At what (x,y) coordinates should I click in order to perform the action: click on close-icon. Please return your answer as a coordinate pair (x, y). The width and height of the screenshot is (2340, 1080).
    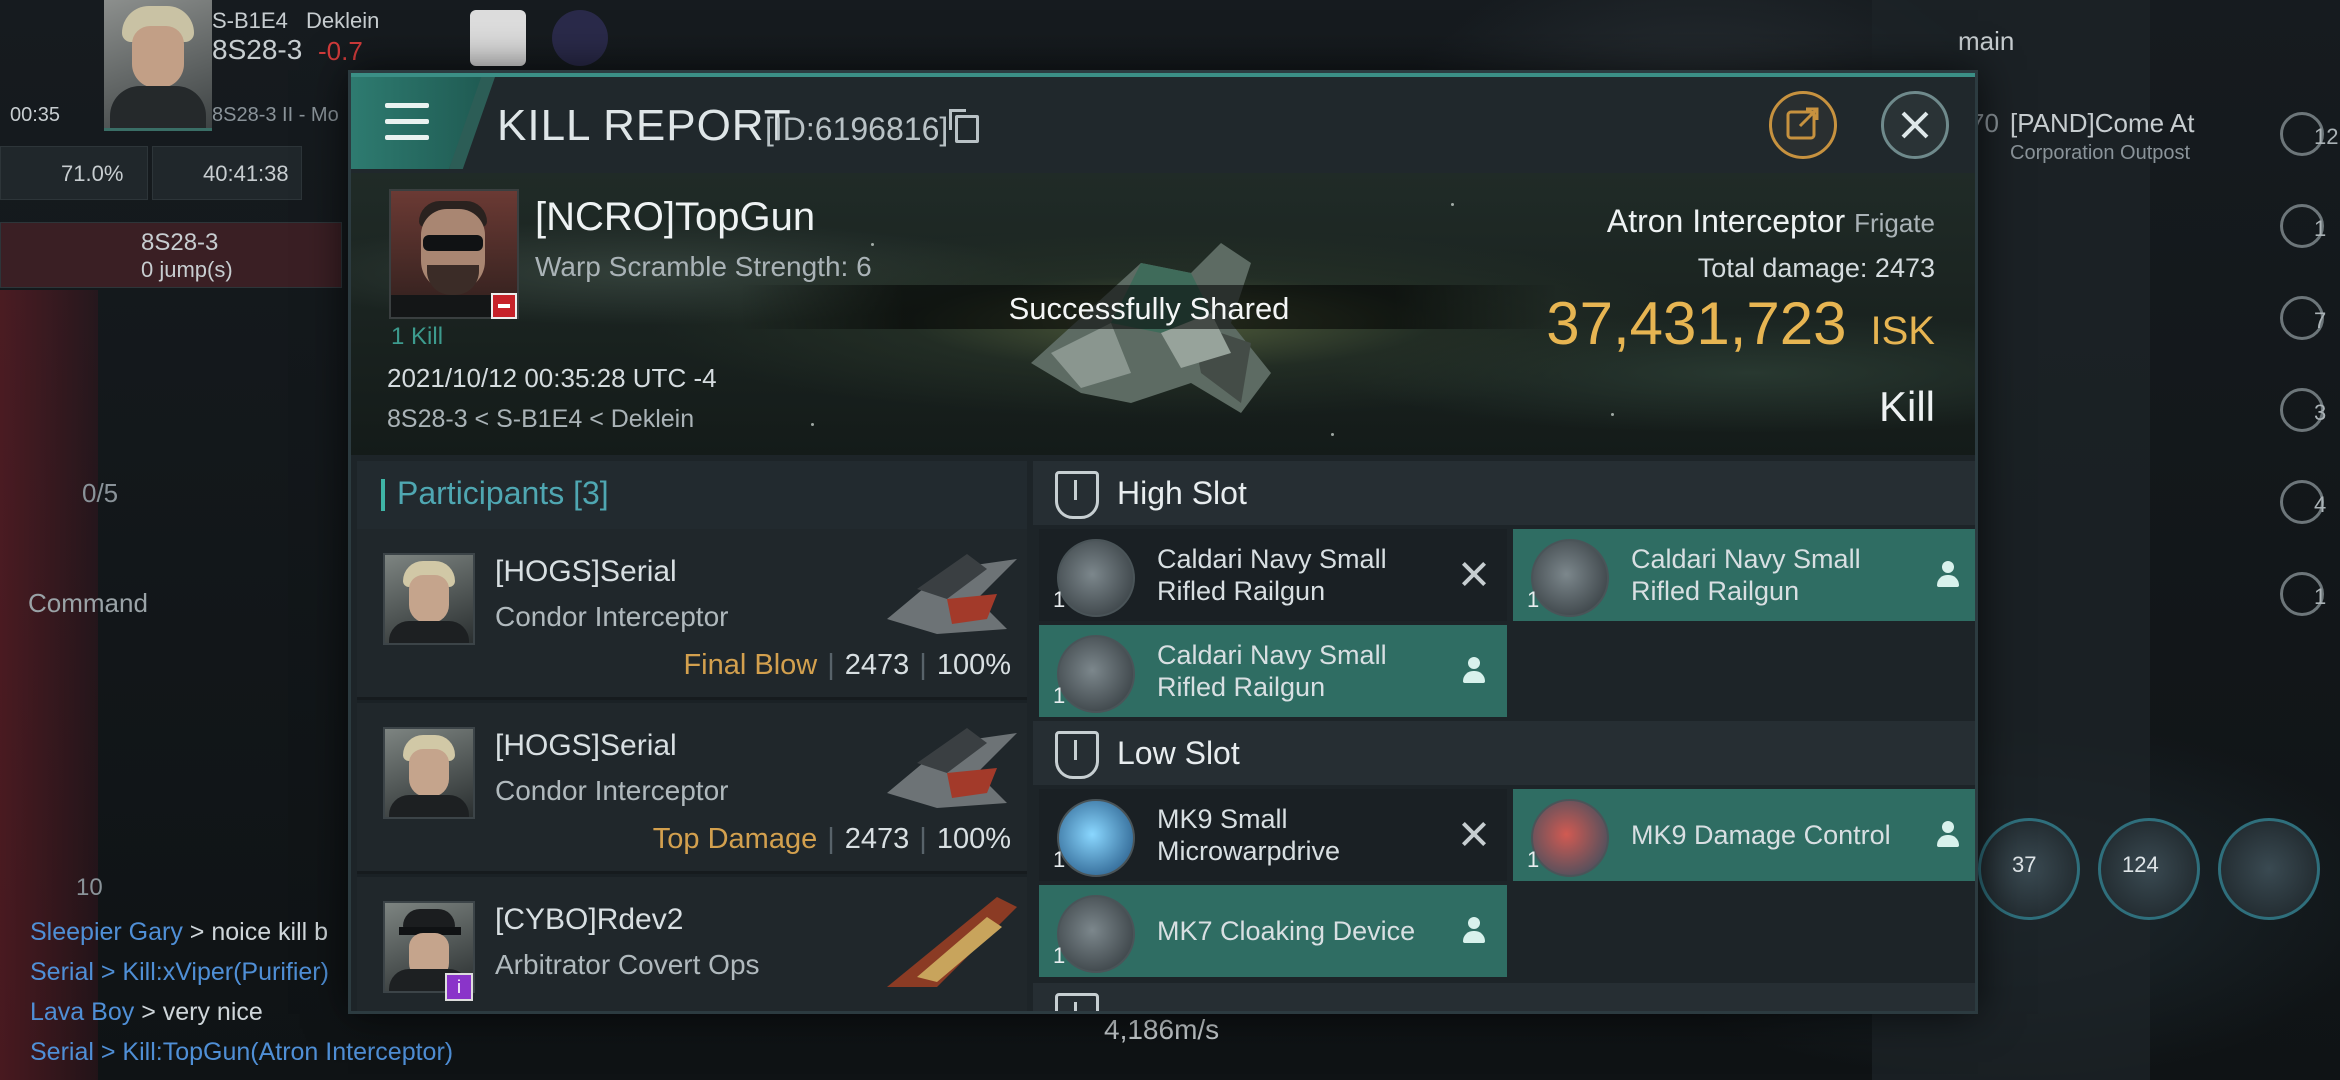
    Looking at the image, I should click on (1915, 125).